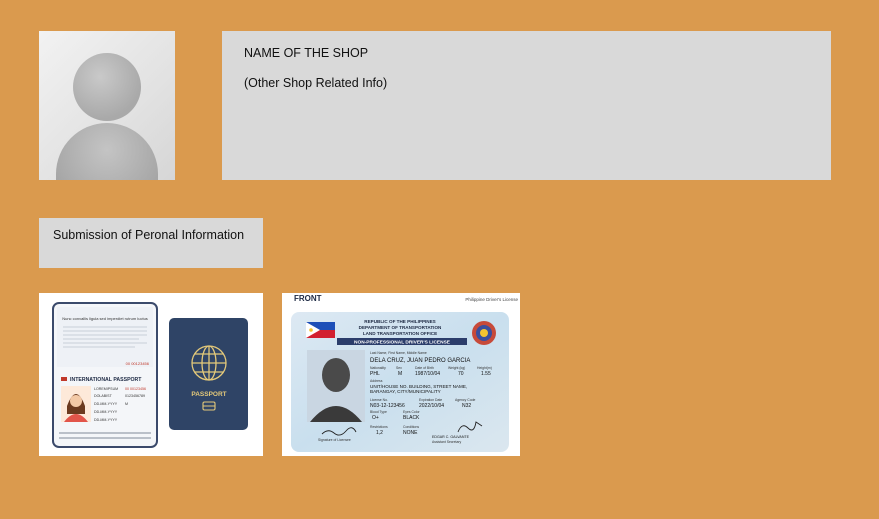  Describe the element at coordinates (491, 299) in the screenshot. I see `license-top-right-label: Philippine Driver's License` at that location.